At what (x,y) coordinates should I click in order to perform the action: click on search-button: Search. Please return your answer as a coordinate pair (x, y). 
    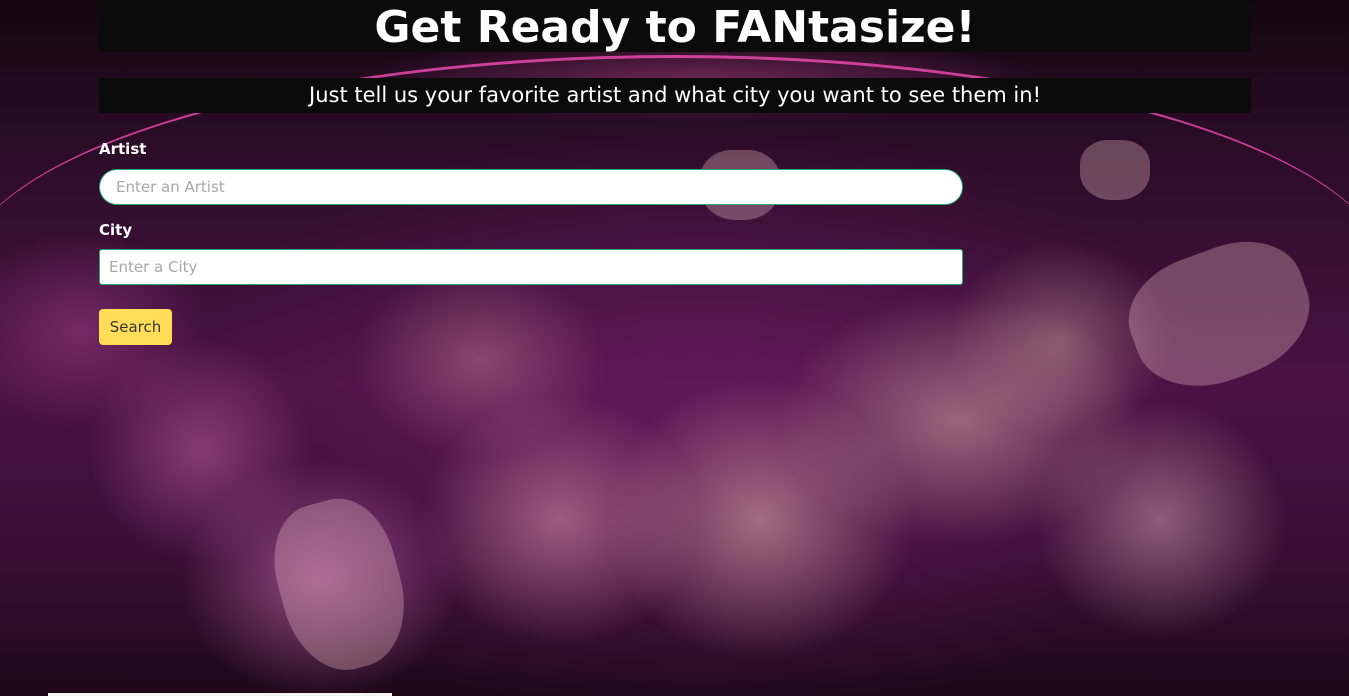
    Looking at the image, I should click on (135, 327).